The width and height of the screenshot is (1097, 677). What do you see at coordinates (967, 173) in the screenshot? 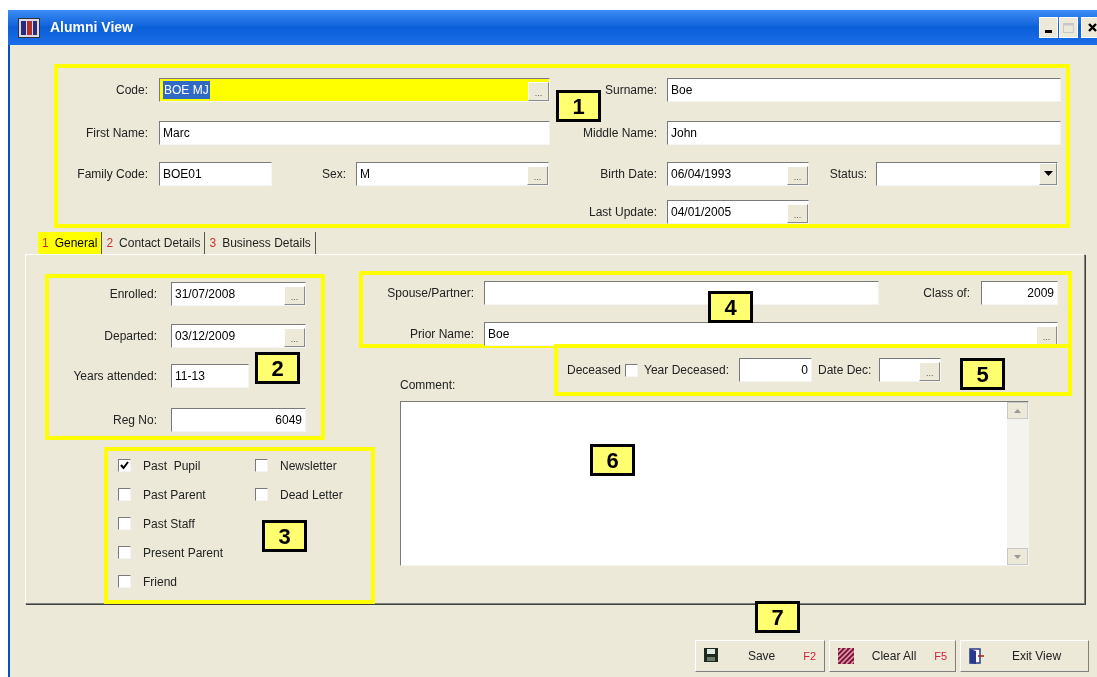
I see `dropdown-field` at bounding box center [967, 173].